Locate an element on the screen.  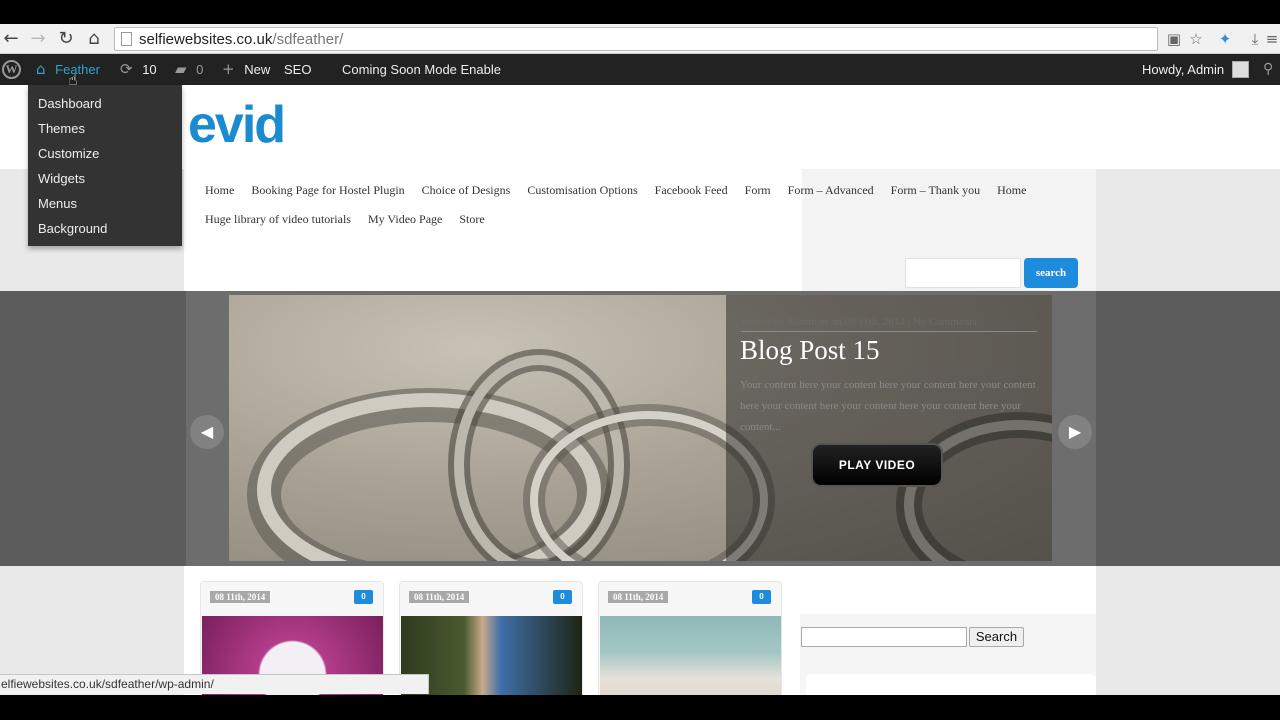
dropdown-item-themes: Themes is located at coordinates (105, 128).